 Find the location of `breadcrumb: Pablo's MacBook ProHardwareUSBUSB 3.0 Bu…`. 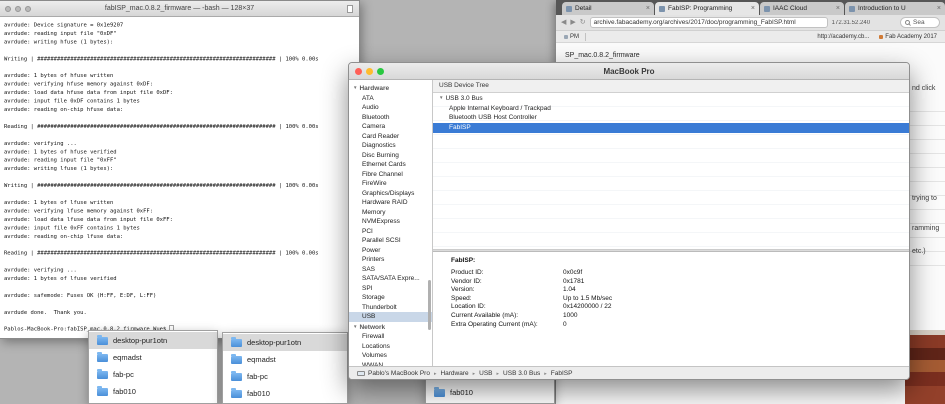

breadcrumb: Pablo's MacBook ProHardwareUSBUSB 3.0 Bu… is located at coordinates (470, 373).